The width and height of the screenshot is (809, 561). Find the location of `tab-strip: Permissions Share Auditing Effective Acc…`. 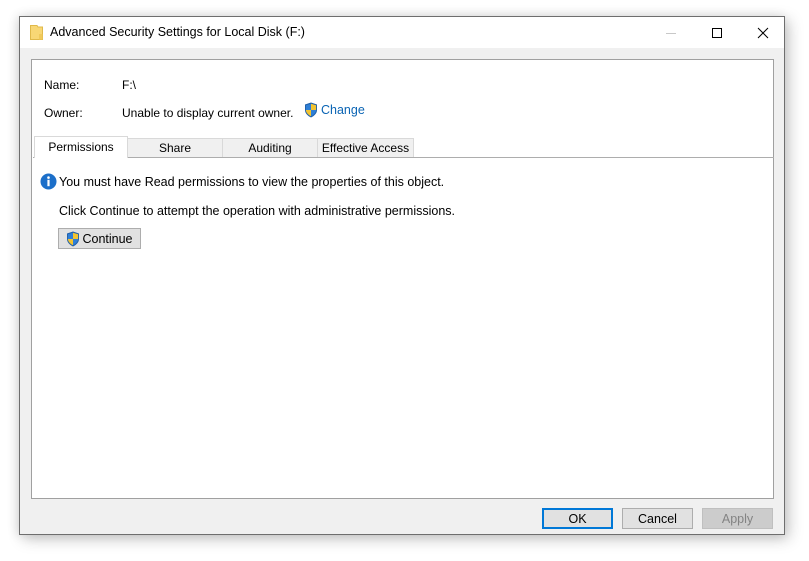

tab-strip: Permissions Share Auditing Effective Acc… is located at coordinates (403, 147).